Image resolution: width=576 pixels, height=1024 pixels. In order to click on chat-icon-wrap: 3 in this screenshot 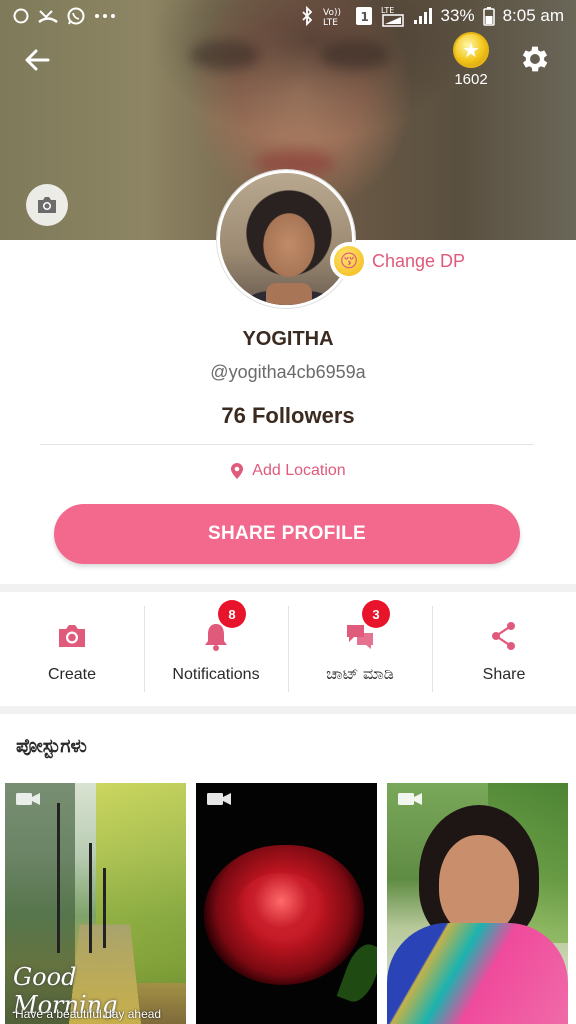, I will do `click(365, 628)`.